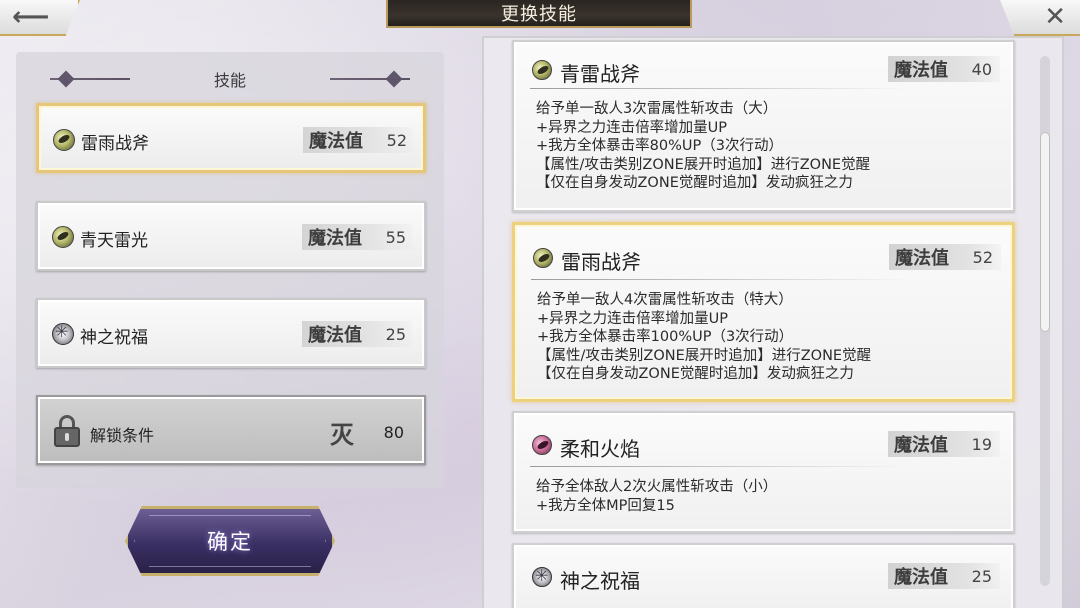 This screenshot has width=1080, height=608. Describe the element at coordinates (1055, 17) in the screenshot. I see `close-icon: ✕` at that location.